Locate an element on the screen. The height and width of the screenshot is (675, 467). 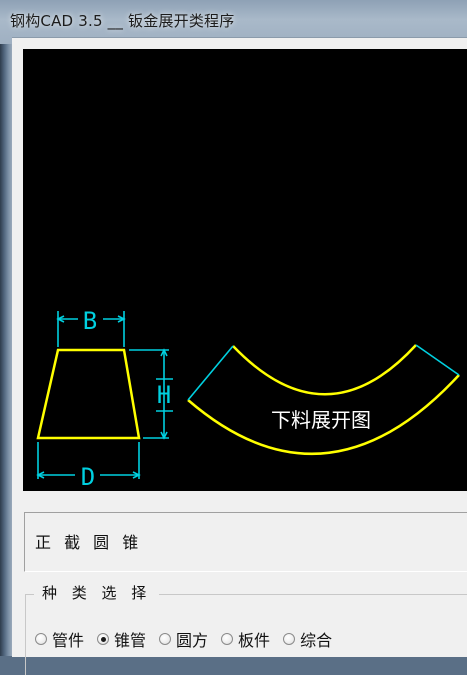
dimension-b-label: B is located at coordinates (90, 321).